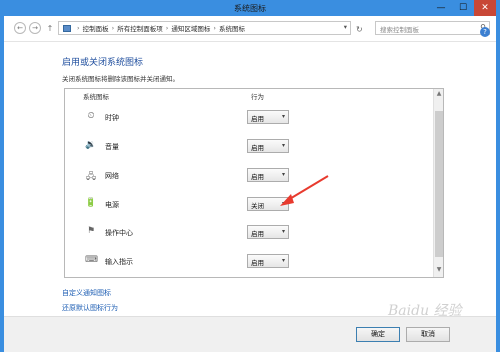  What do you see at coordinates (463, 8) in the screenshot?
I see `maximize-button: ☐` at bounding box center [463, 8].